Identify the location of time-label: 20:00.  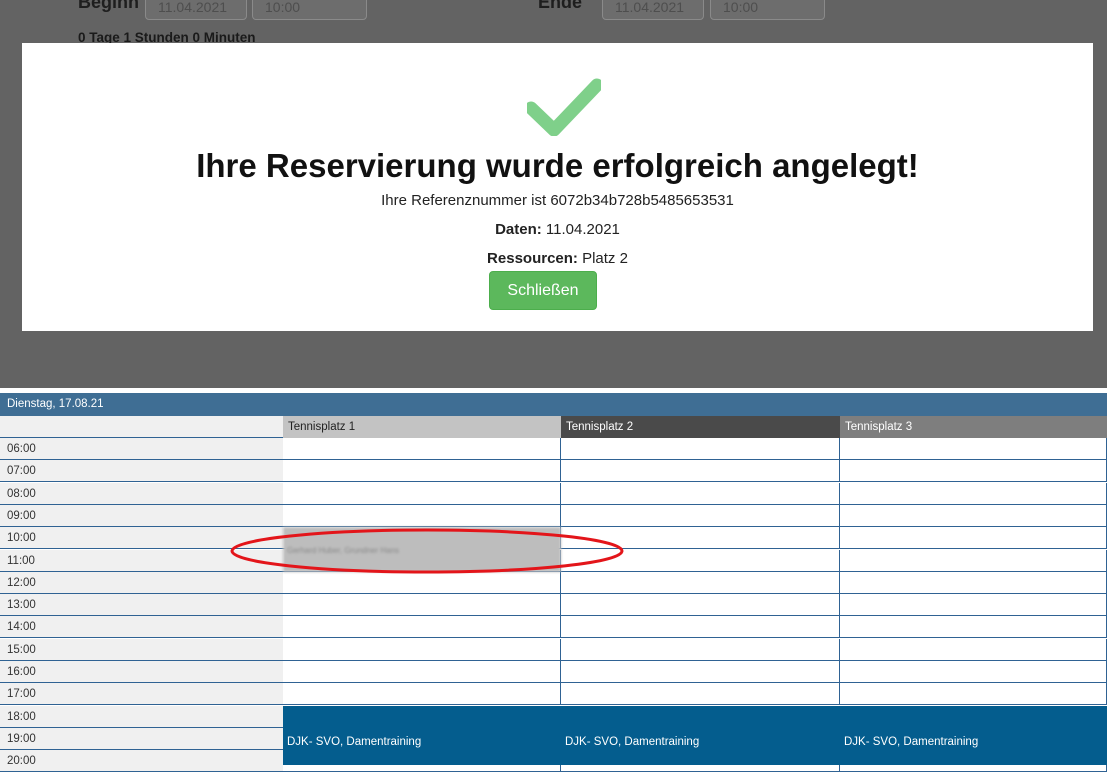
(141, 761).